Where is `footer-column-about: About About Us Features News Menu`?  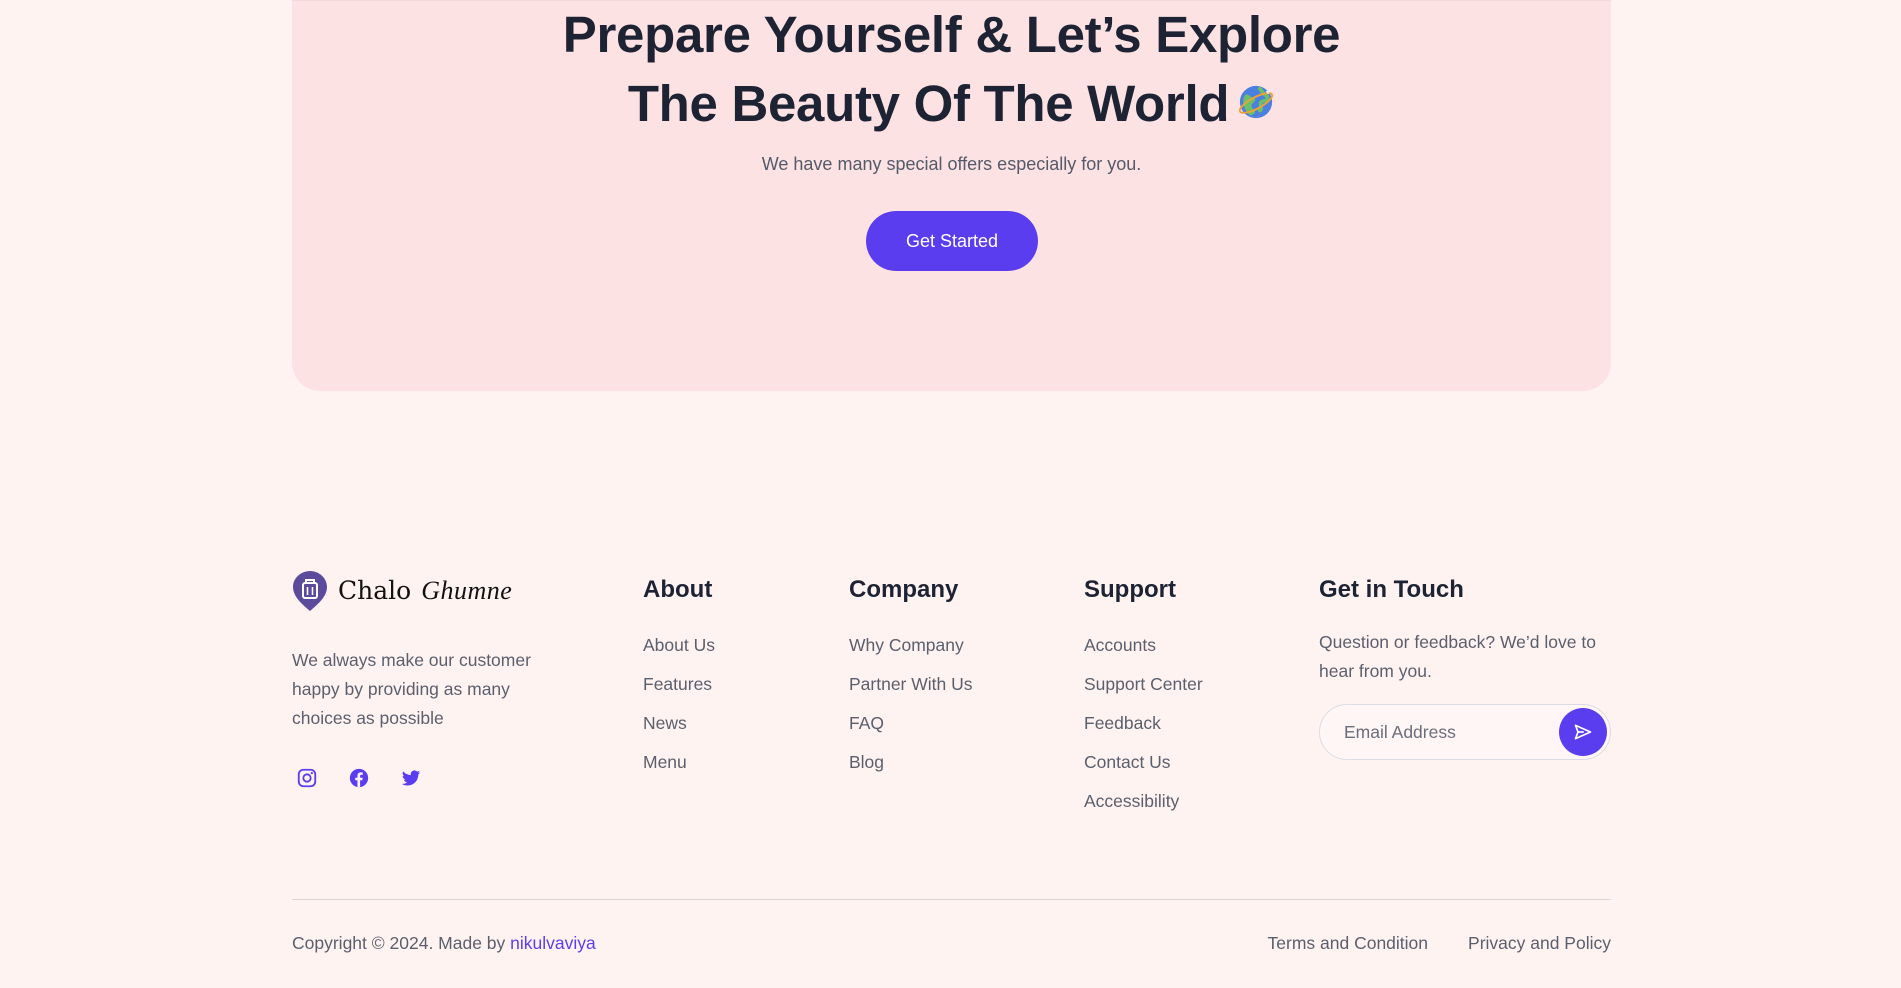
footer-column-about: About About Us Features News Menu is located at coordinates (679, 678).